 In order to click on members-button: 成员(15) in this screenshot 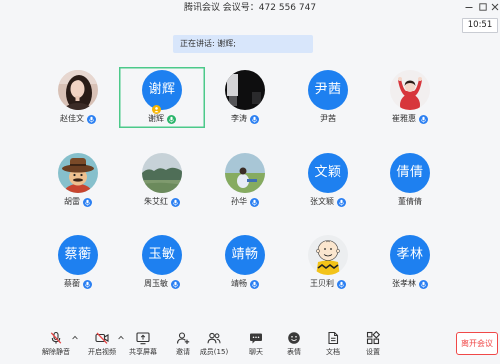, I will do `click(214, 345)`.